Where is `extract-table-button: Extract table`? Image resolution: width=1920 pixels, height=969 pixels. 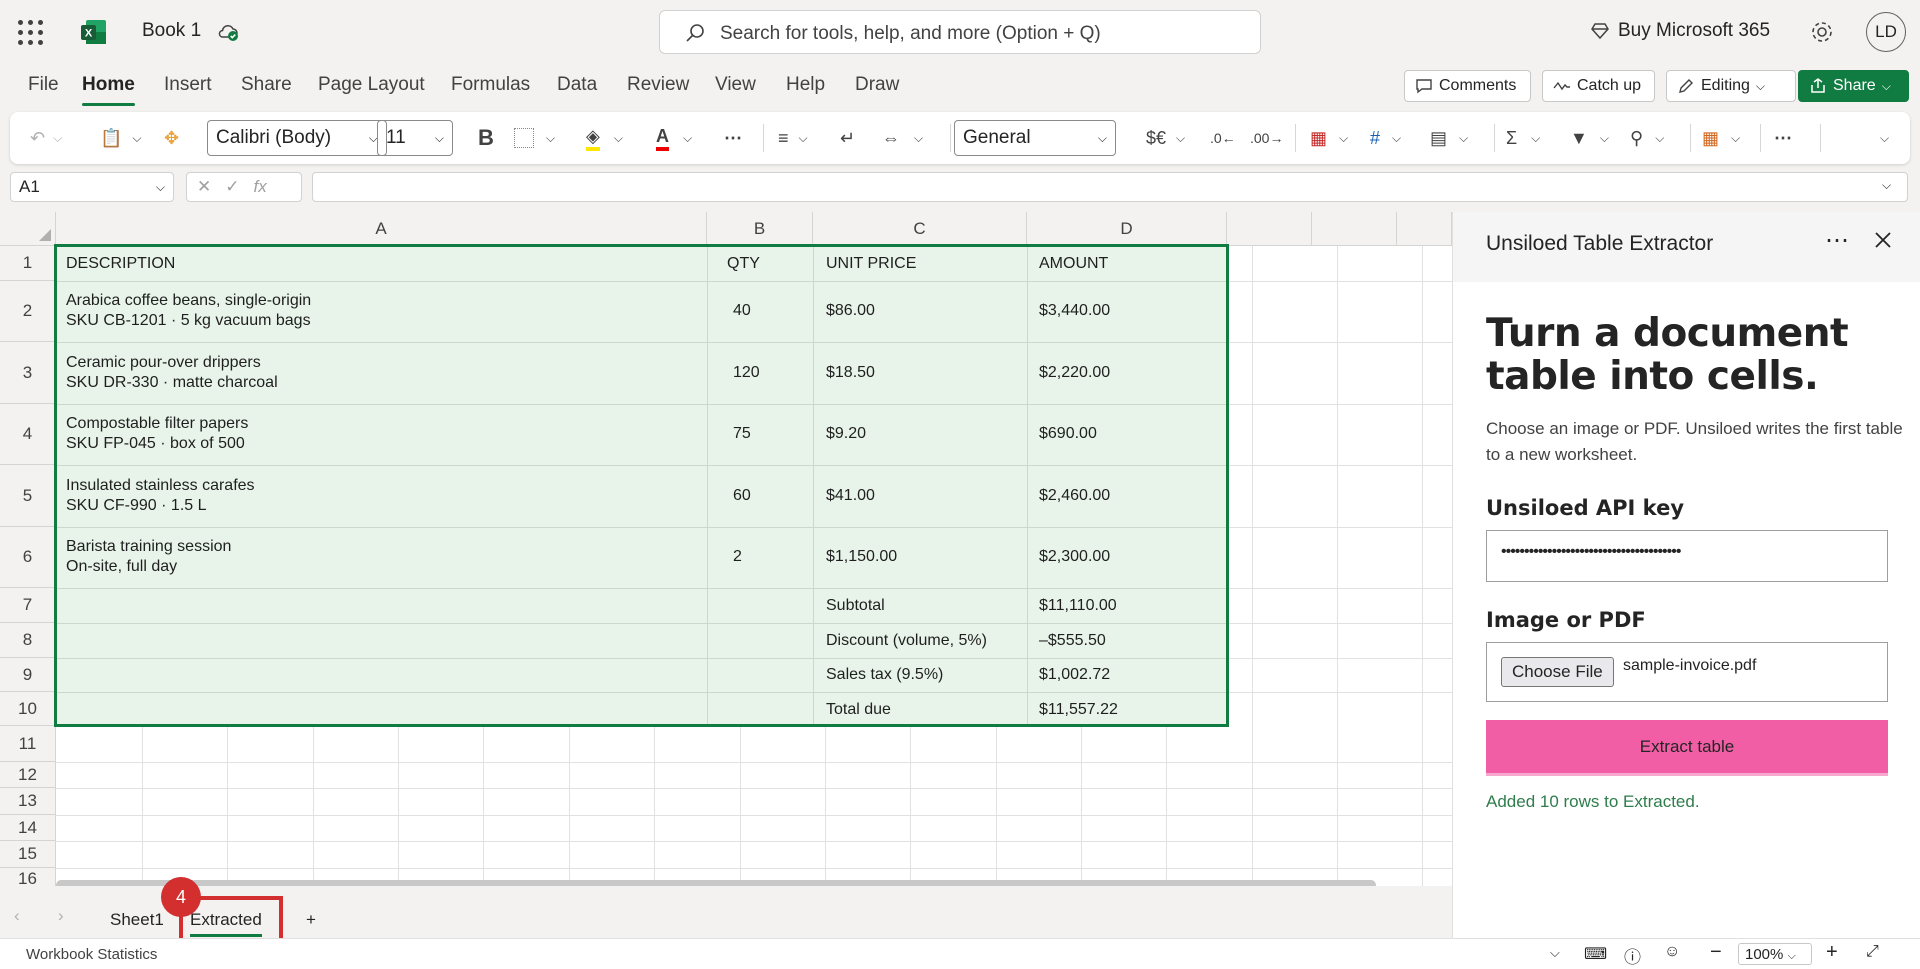
extract-table-button: Extract table is located at coordinates (1687, 748).